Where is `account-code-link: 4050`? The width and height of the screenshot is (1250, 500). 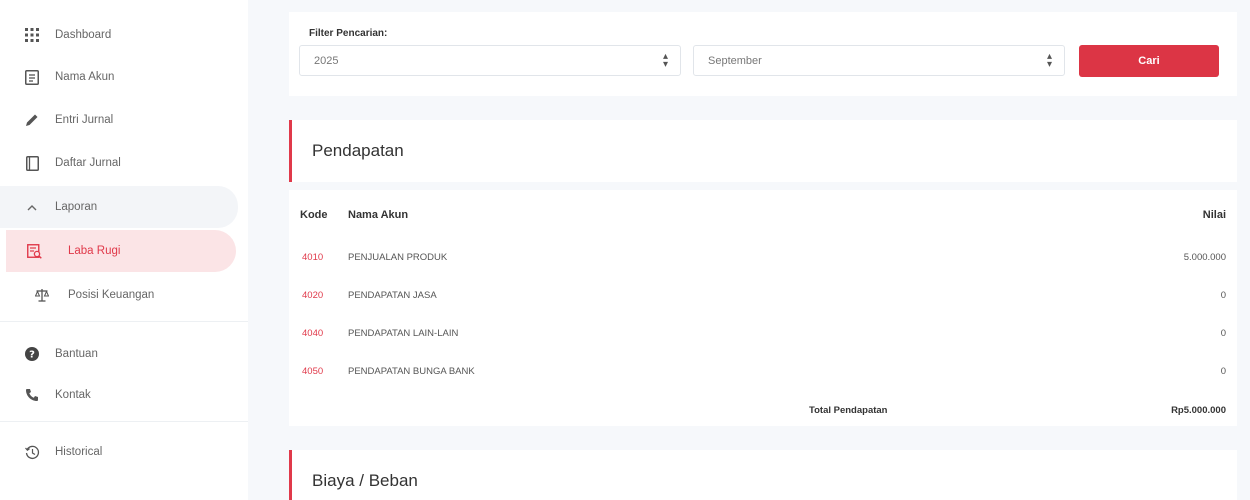
account-code-link: 4050 is located at coordinates (312, 371).